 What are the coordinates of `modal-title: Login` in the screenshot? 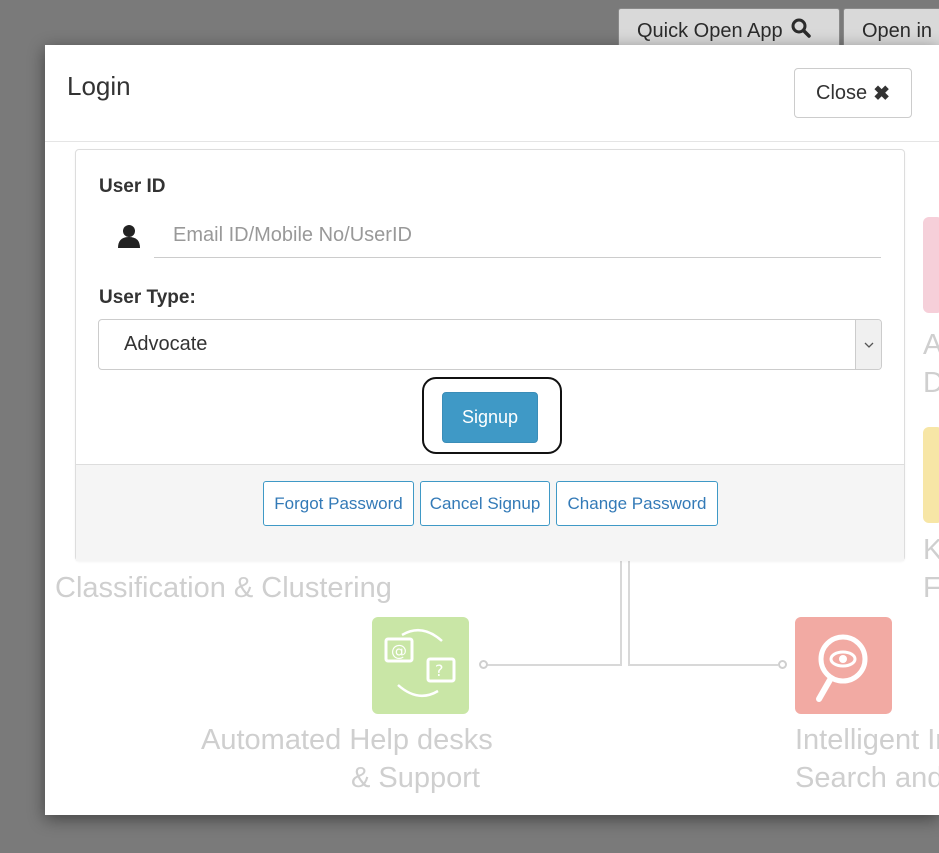 It's located at (99, 86).